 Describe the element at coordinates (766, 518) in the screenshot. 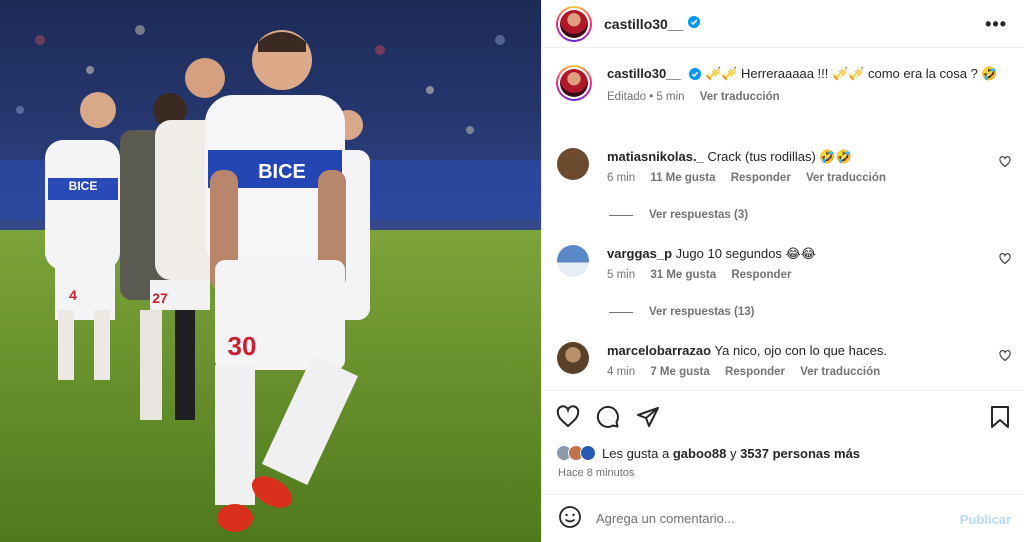

I see `comment-input` at that location.